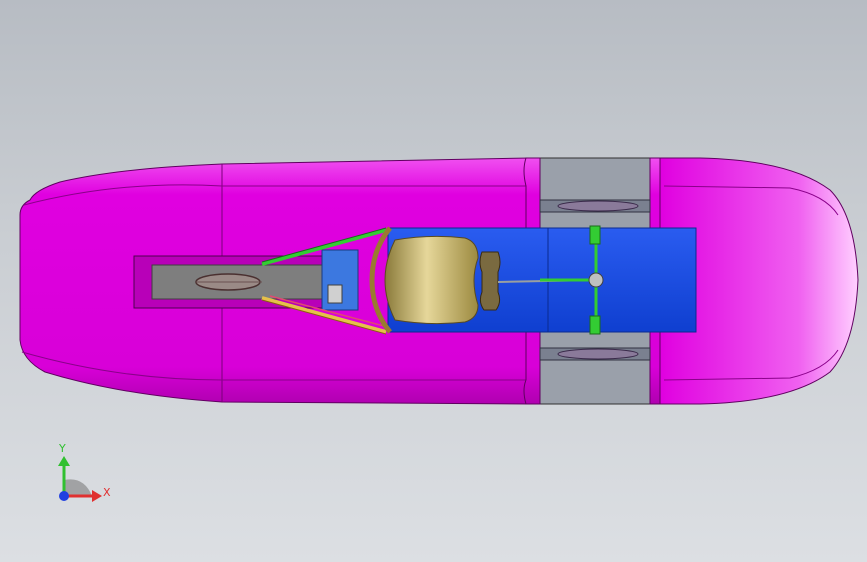 This screenshot has width=867, height=562. What do you see at coordinates (598, 206) in the screenshot?
I see `front-wheel-left` at bounding box center [598, 206].